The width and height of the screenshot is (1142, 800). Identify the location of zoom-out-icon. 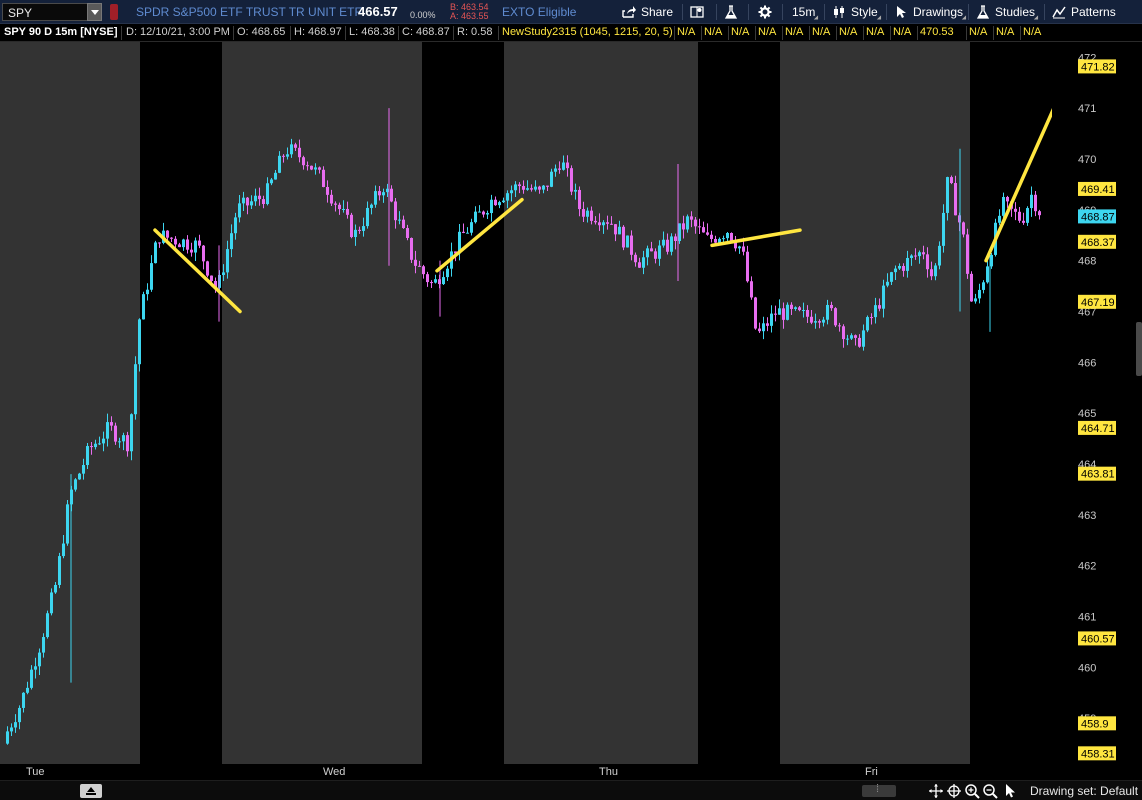
(990, 791).